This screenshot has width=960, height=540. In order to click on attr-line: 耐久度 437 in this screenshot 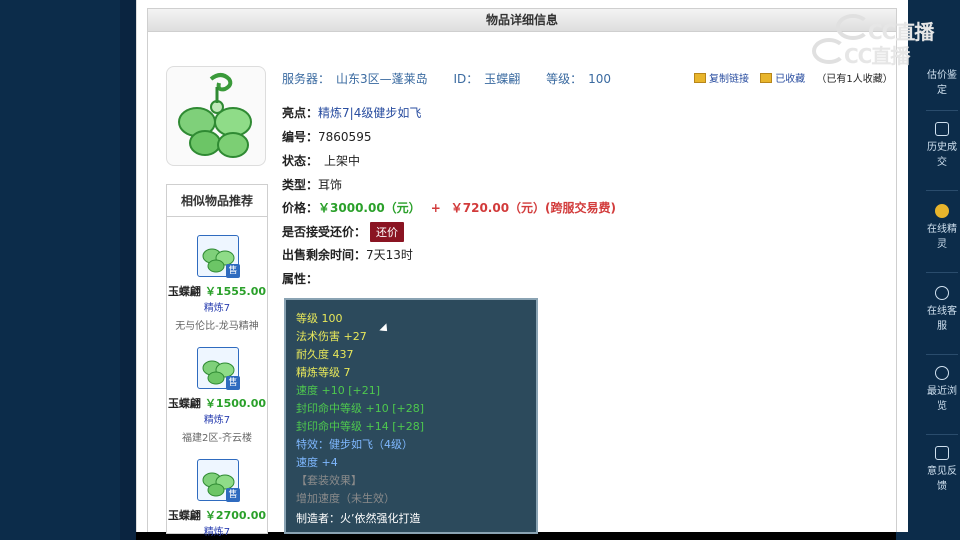, I will do `click(325, 354)`.